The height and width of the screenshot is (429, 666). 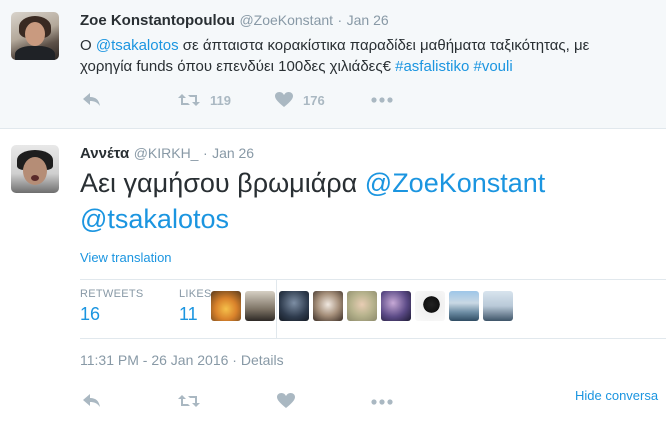 I want to click on tweet-header: Αννέτα @KIRKH_ · Jan 26, so click(x=167, y=154).